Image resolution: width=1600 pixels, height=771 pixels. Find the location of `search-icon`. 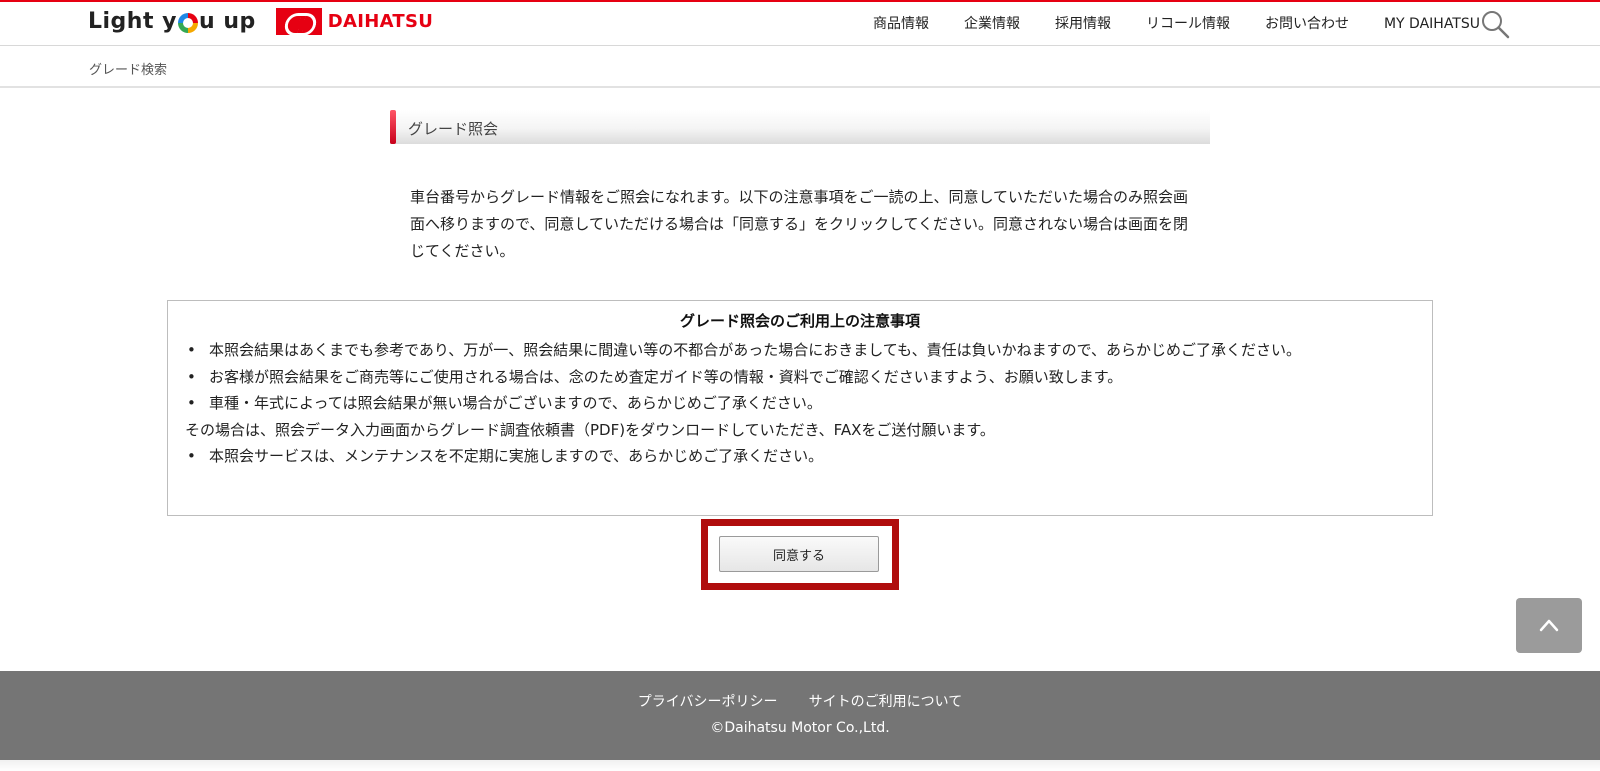

search-icon is located at coordinates (1496, 25).